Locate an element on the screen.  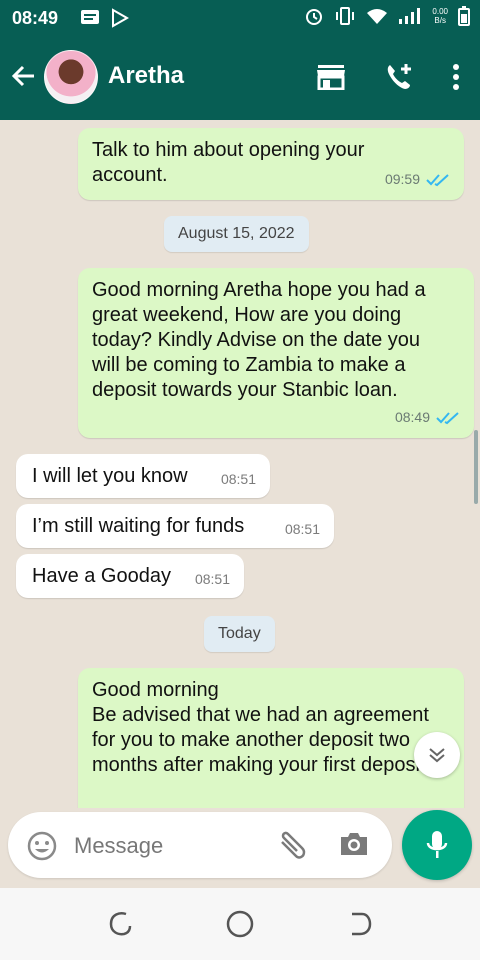
home-icon is located at coordinates (240, 924).